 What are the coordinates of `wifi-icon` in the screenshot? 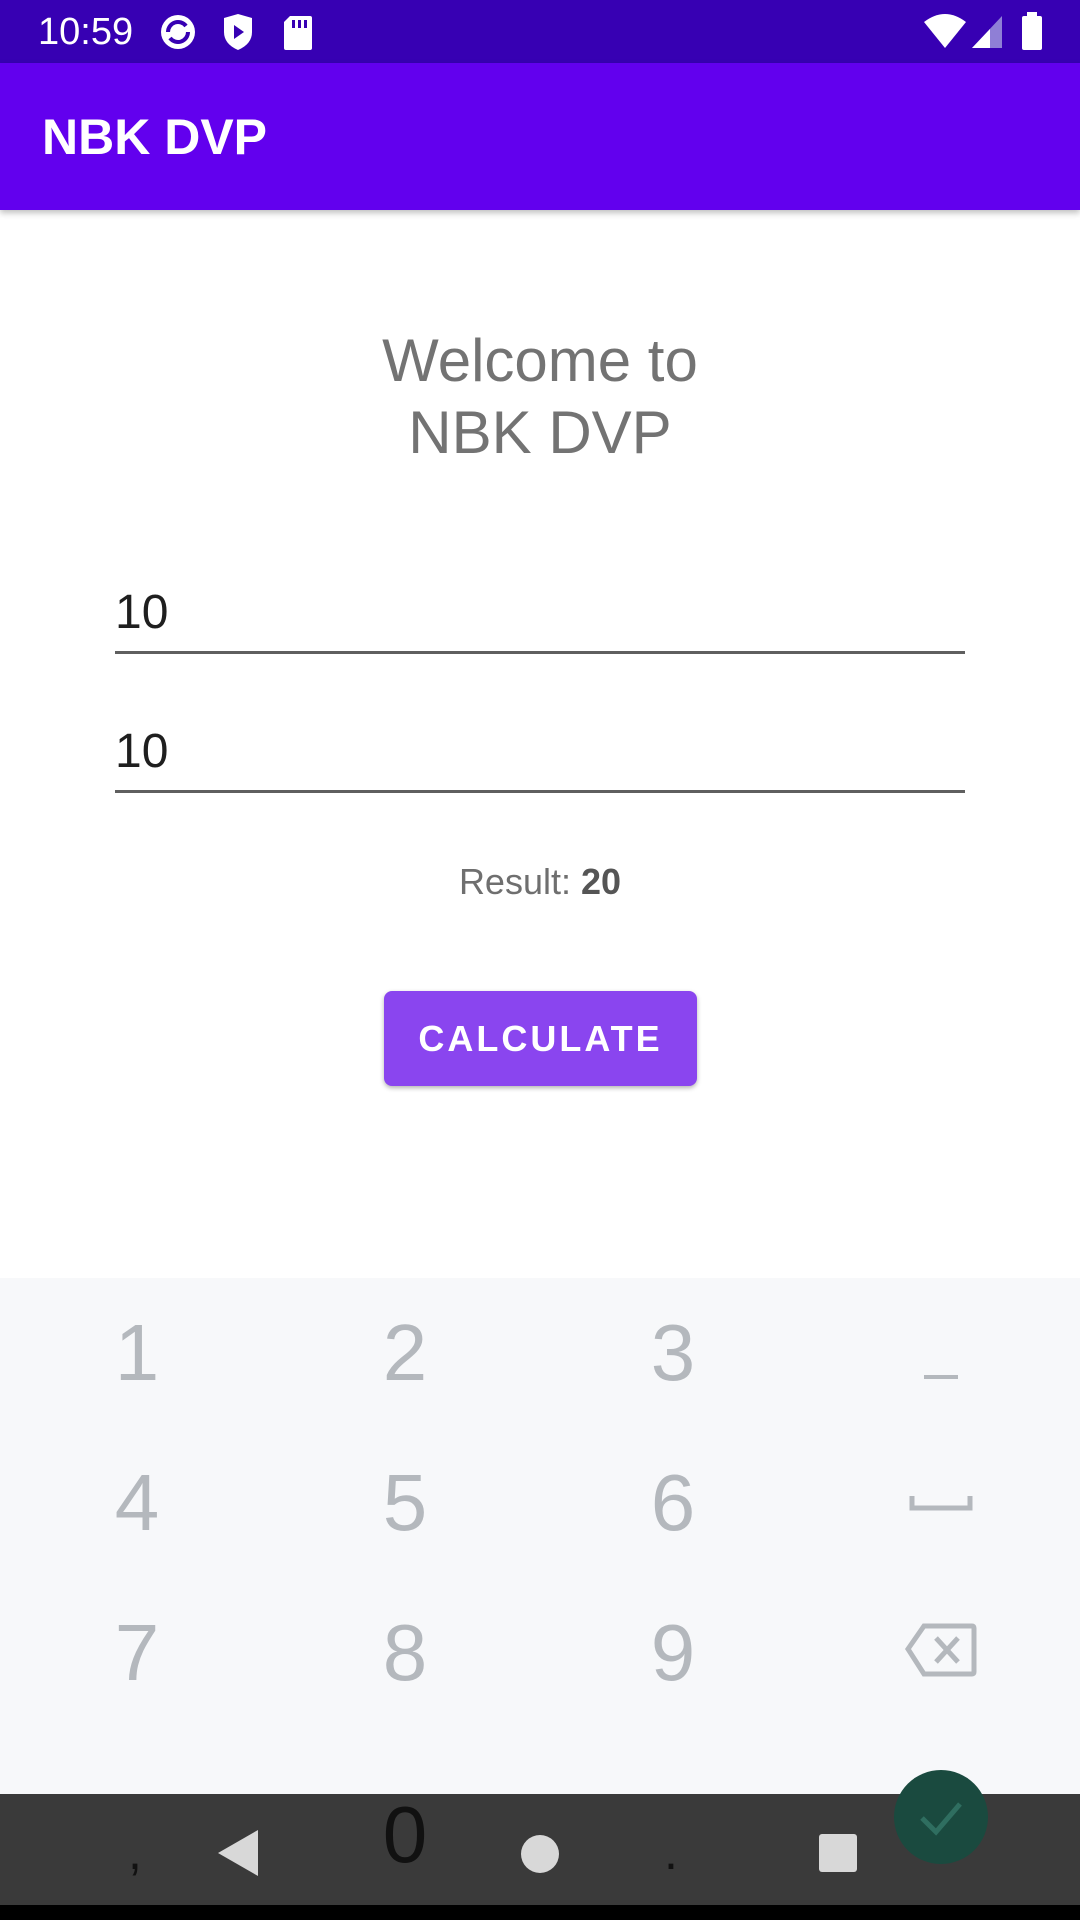 It's located at (945, 32).